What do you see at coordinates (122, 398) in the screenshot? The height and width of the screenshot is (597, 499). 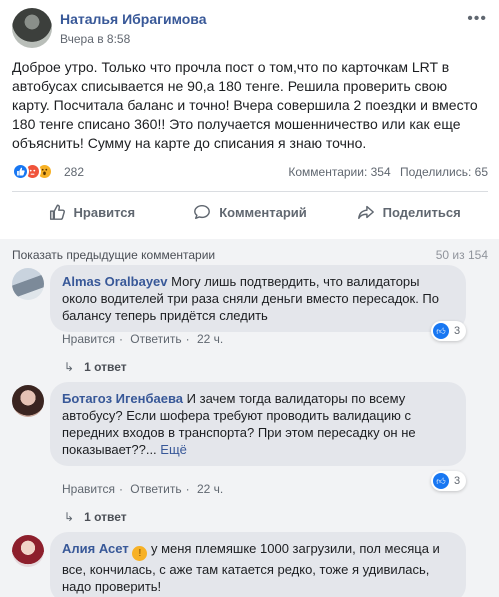 I see `commenter-name: Ботагоз Игенбаева` at bounding box center [122, 398].